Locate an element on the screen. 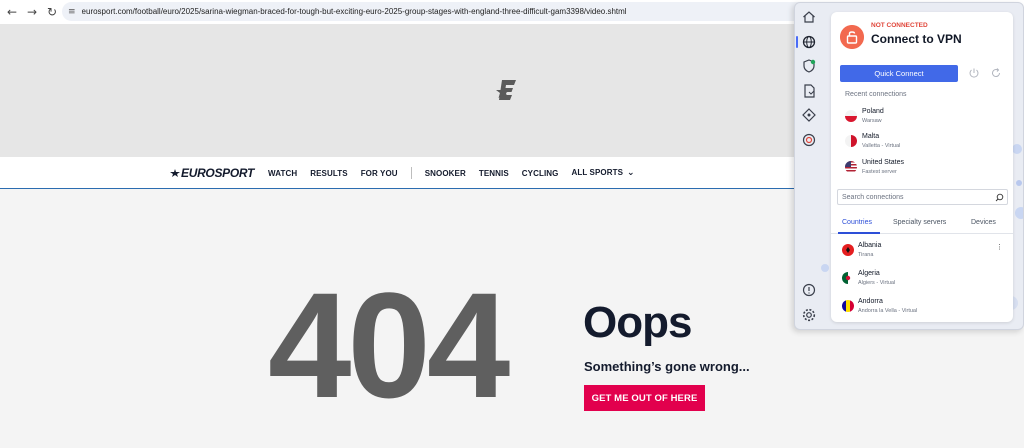  brand-text: EUROSPORT is located at coordinates (218, 173).